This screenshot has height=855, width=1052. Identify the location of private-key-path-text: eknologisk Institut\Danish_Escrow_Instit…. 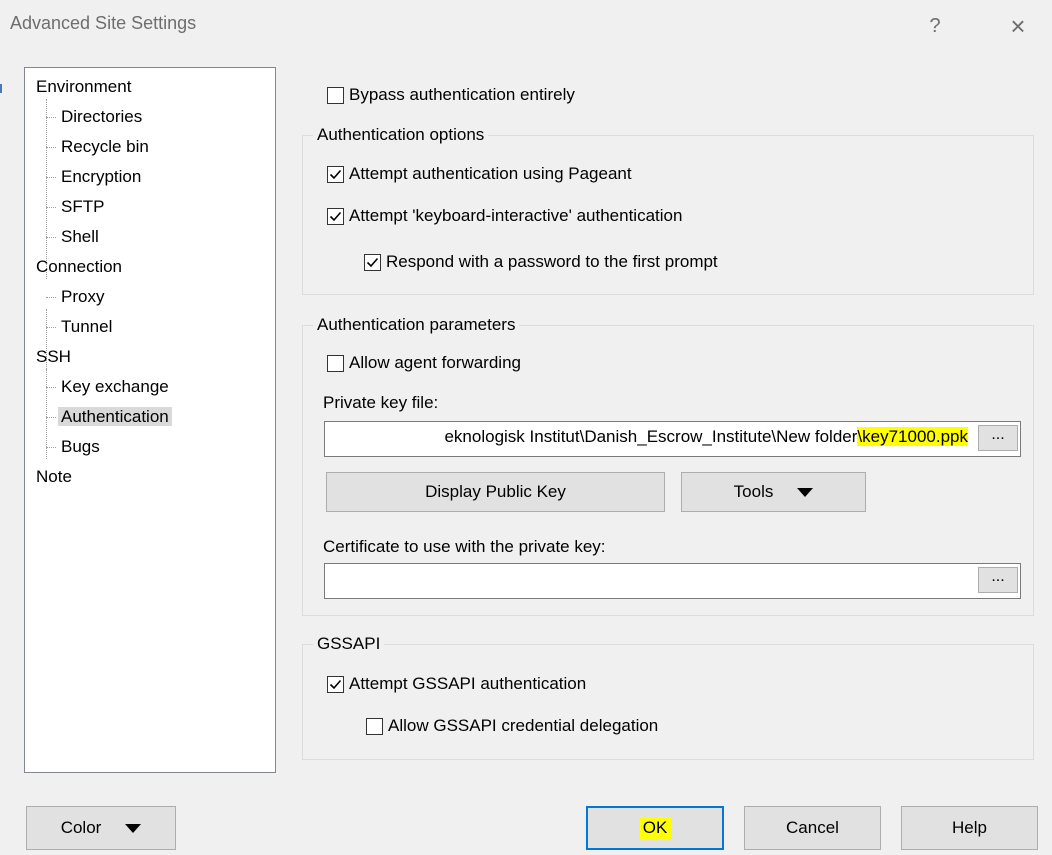
(706, 437).